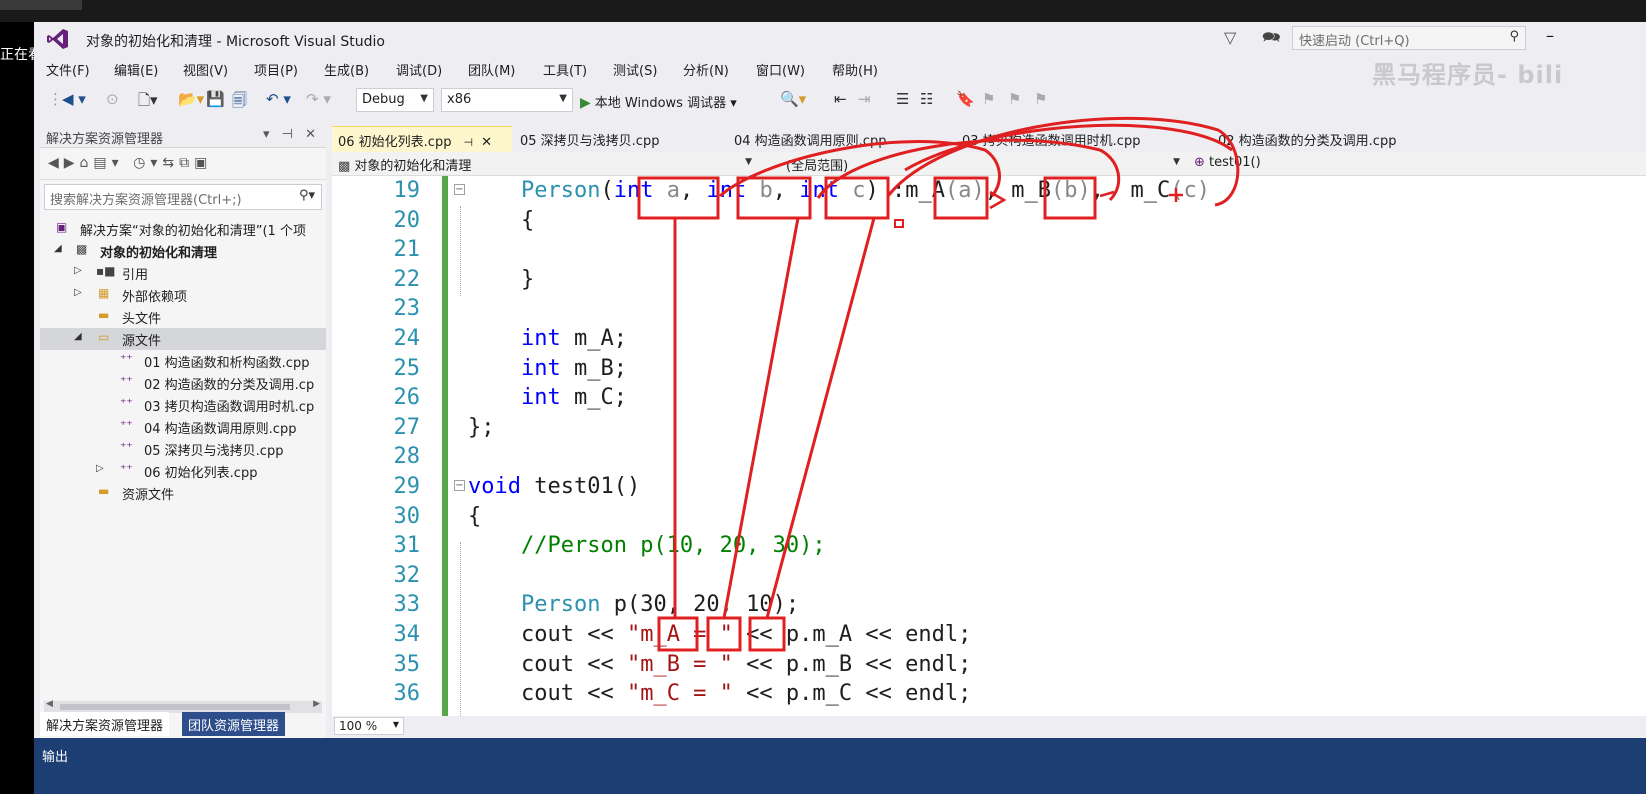  Describe the element at coordinates (989, 487) in the screenshot. I see `code-line: 29 − void test01()` at that location.